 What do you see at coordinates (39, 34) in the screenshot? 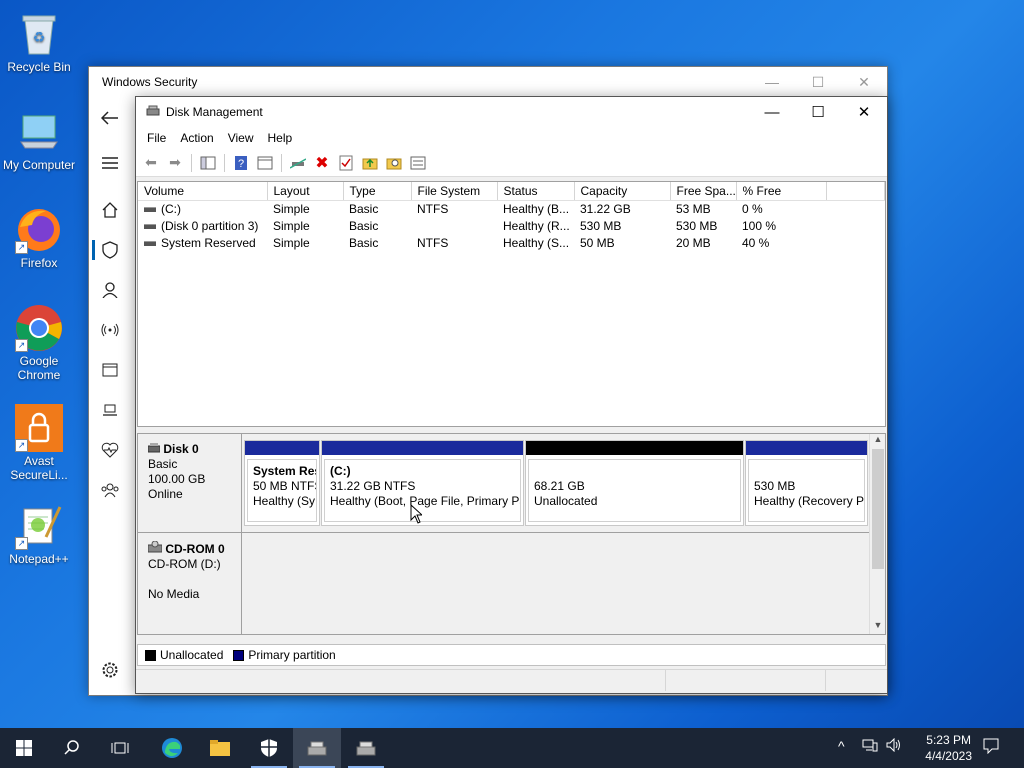
I see `recycle-bin-icon: ♻` at bounding box center [39, 34].